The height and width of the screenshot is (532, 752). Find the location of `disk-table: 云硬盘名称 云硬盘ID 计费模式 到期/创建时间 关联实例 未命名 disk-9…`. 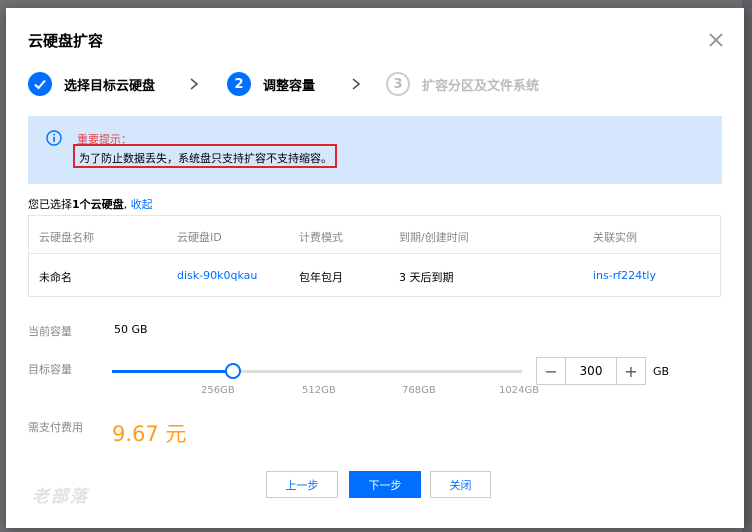

disk-table: 云硬盘名称 云硬盘ID 计费模式 到期/创建时间 关联实例 未命名 disk-9… is located at coordinates (374, 256).